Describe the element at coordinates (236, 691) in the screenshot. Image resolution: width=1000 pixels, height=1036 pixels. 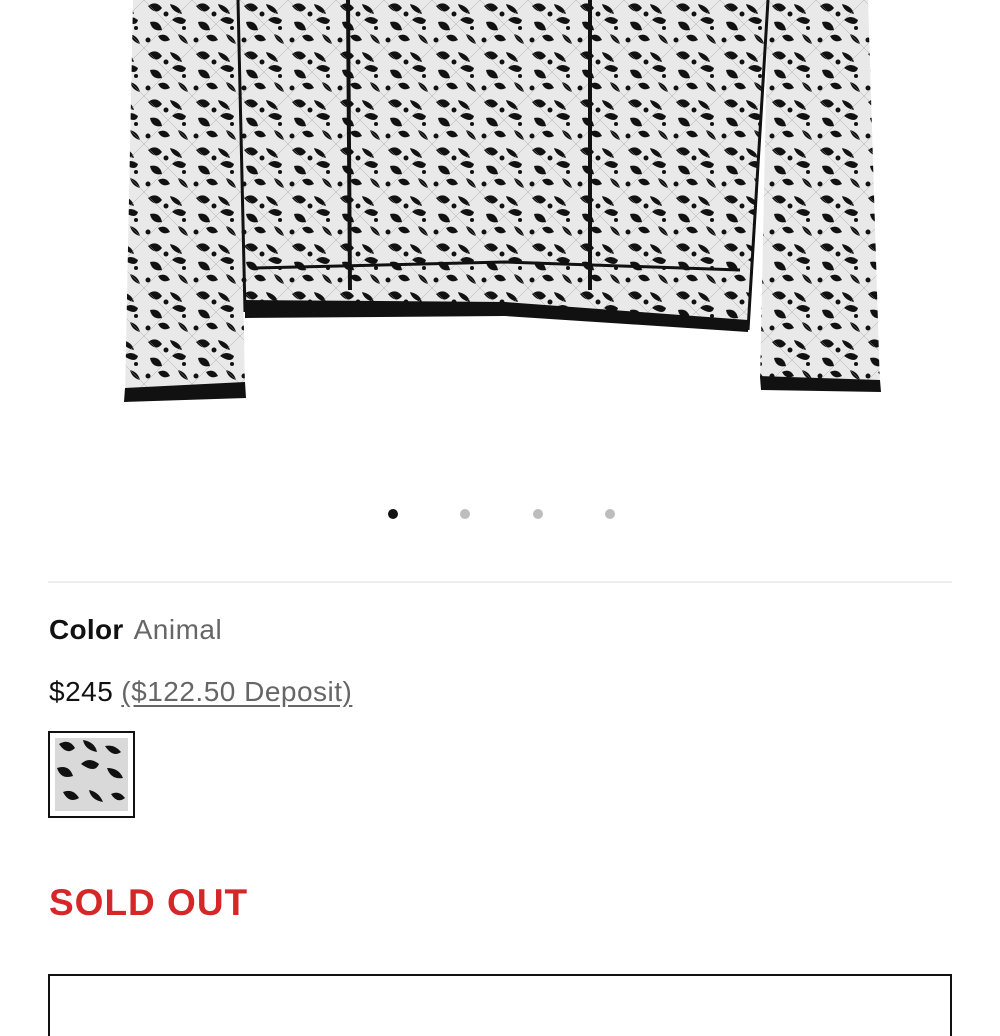
I see `deposit-link: ($122.50 Deposit)` at that location.